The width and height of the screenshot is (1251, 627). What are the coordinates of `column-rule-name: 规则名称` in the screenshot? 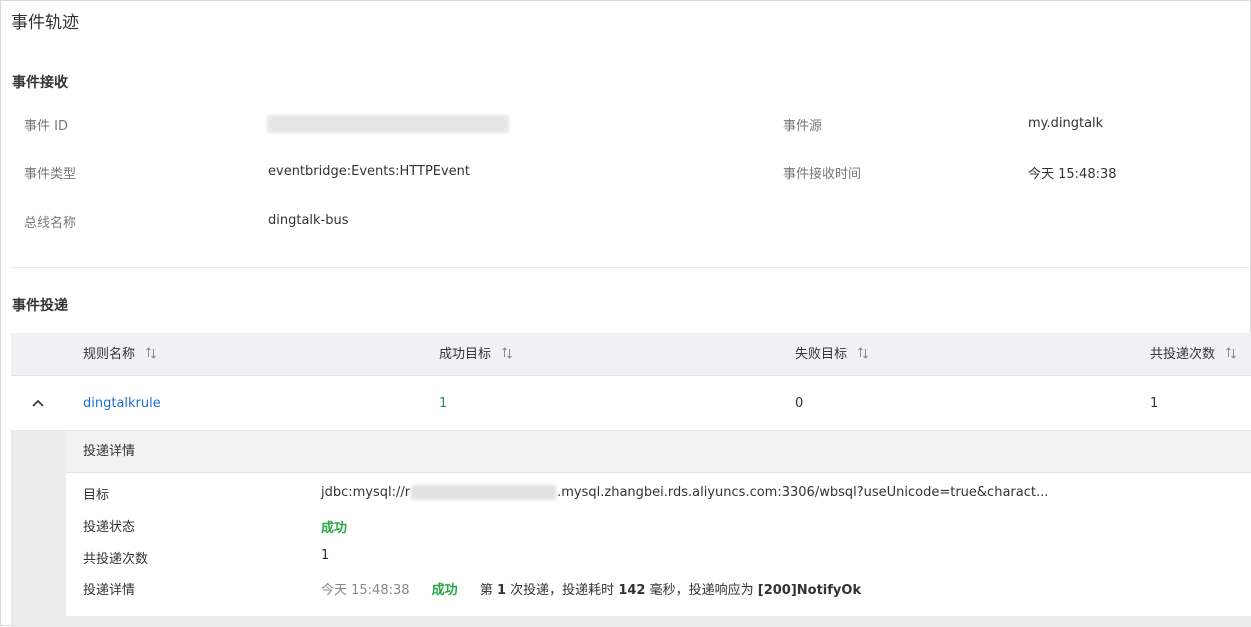 It's located at (120, 354).